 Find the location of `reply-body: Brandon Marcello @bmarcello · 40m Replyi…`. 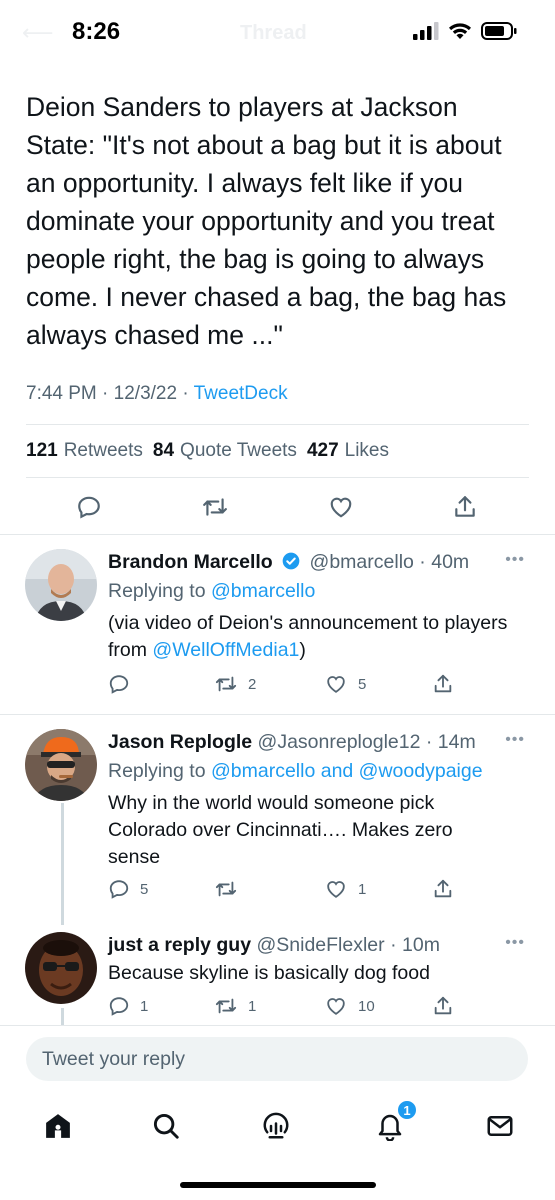

reply-body: Brandon Marcello @bmarcello · 40m Replyi… is located at coordinates (318, 606).